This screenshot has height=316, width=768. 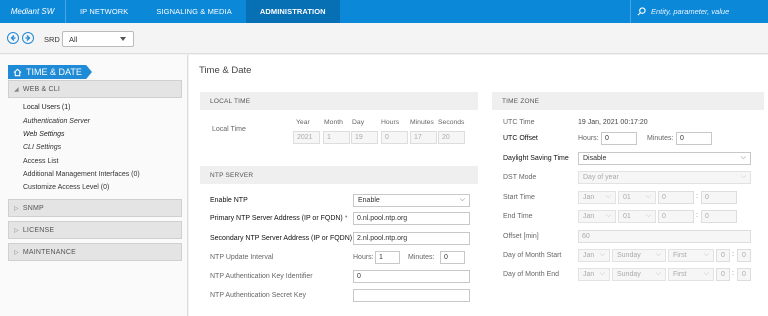 What do you see at coordinates (339, 101) in the screenshot?
I see `local-time-header: LOCAL TIME` at bounding box center [339, 101].